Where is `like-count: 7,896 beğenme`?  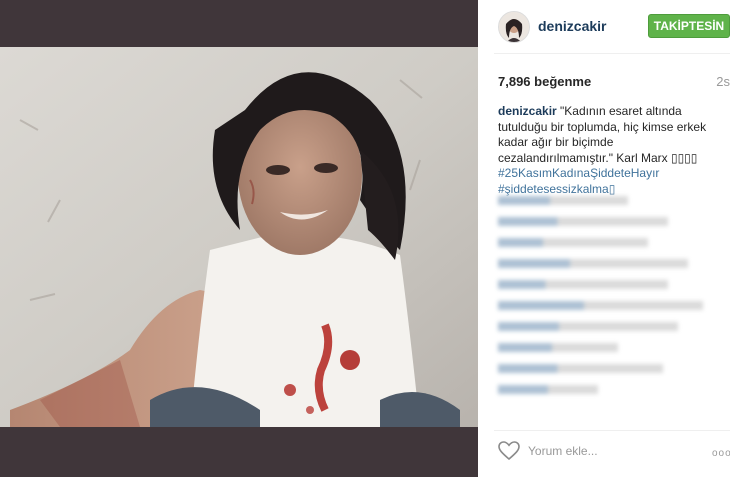
like-count: 7,896 beğenme is located at coordinates (544, 81).